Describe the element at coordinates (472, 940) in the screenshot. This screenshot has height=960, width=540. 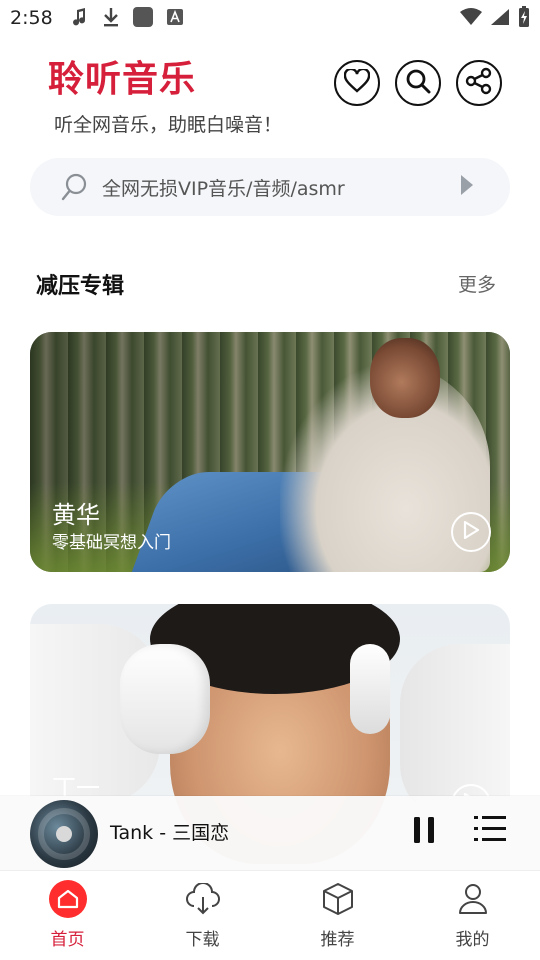
I see `nav-label: 我的` at that location.